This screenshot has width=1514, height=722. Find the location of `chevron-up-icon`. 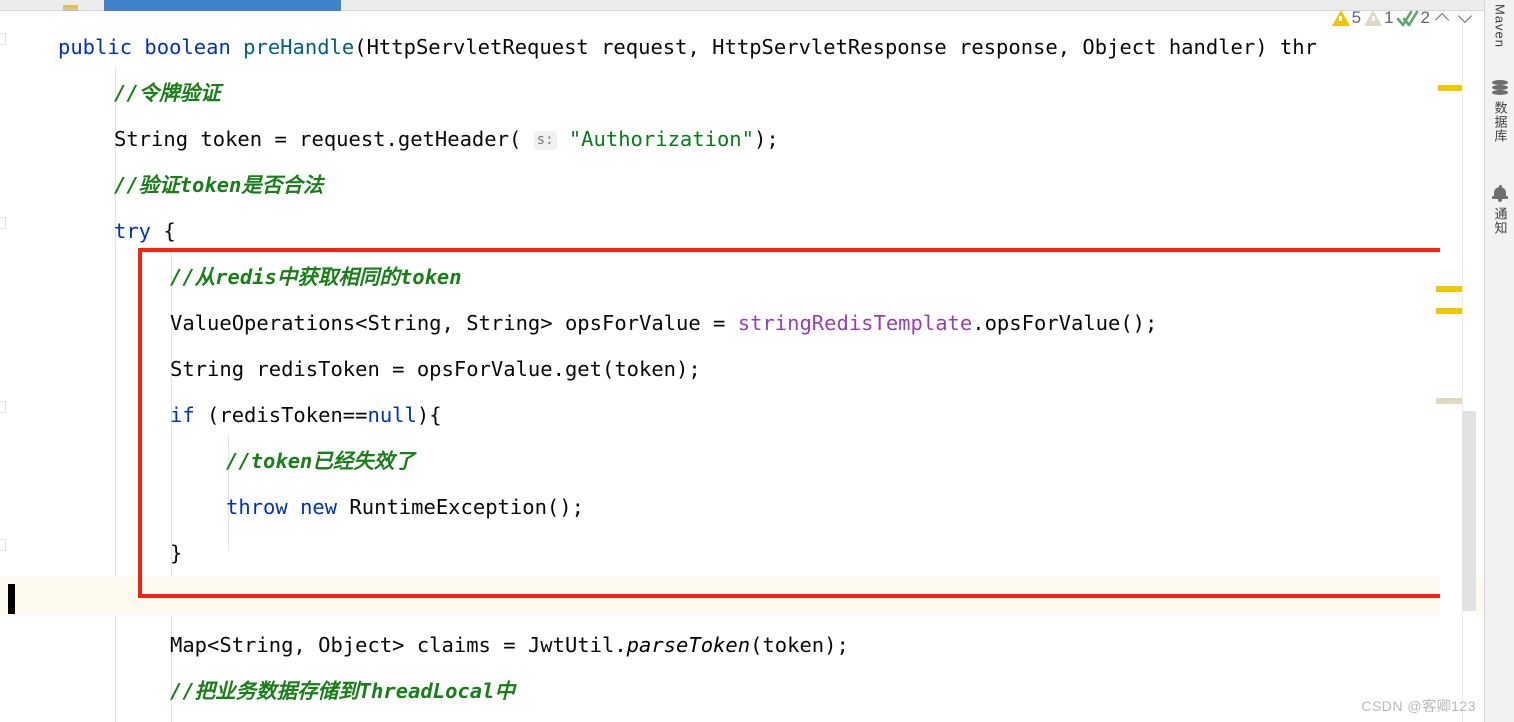

chevron-up-icon is located at coordinates (1443, 18).